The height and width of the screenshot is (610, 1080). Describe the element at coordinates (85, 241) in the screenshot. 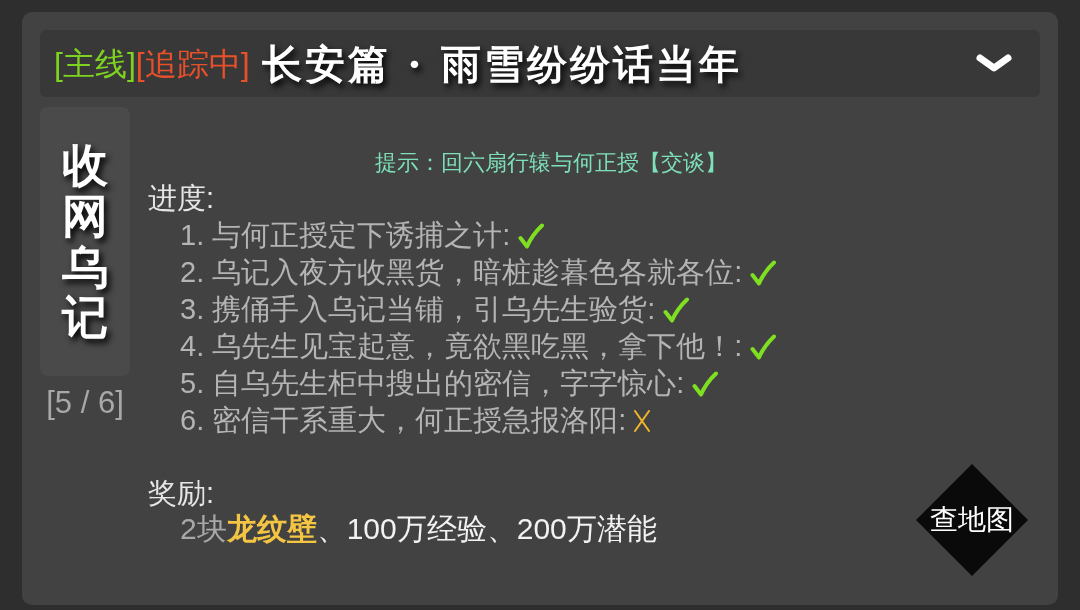

I see `quest-name: 收网乌记` at that location.